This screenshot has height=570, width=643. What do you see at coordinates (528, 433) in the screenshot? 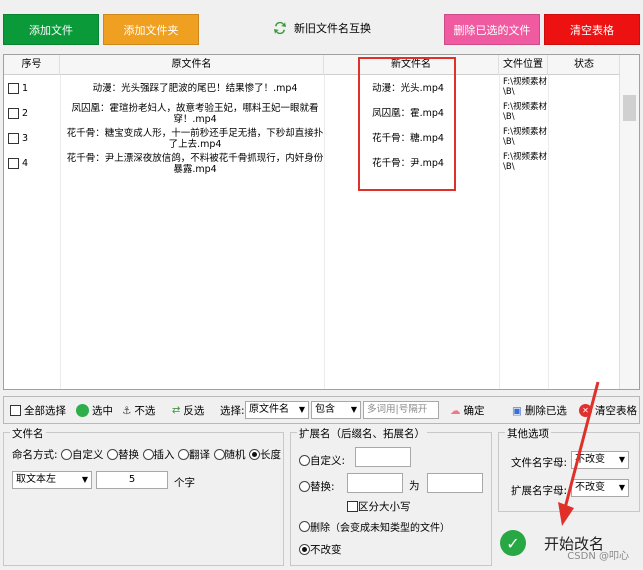
I see `other-options-title: 其他选项` at bounding box center [528, 433].